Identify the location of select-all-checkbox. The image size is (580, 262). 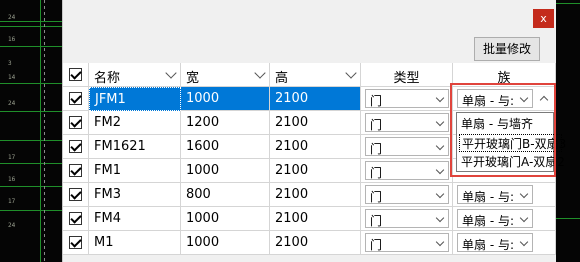
(75, 74).